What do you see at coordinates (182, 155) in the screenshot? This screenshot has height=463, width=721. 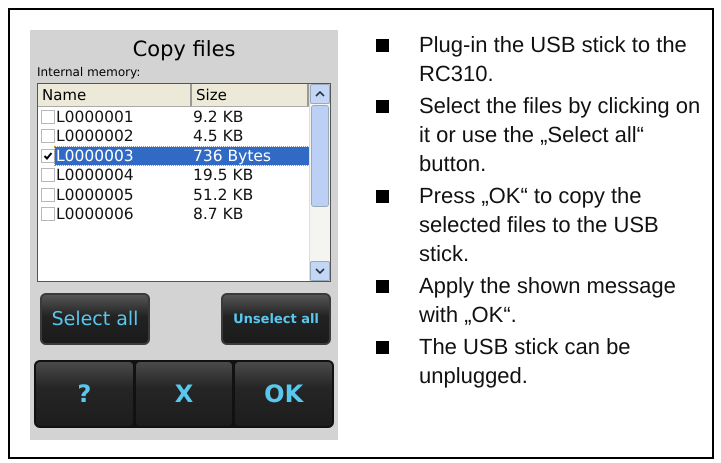 I see `file-row: L0000003 736 Bytes` at bounding box center [182, 155].